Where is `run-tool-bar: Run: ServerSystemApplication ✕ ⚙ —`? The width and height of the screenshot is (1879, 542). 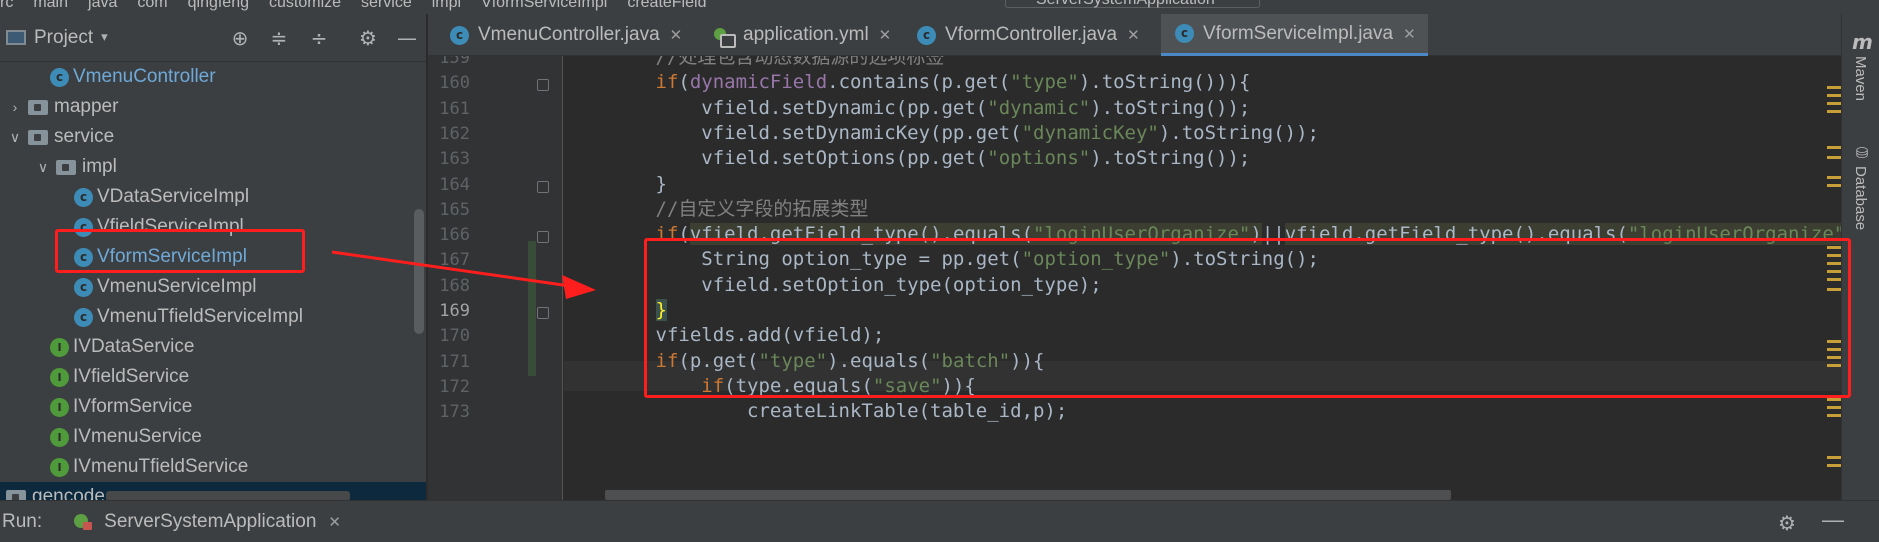 run-tool-bar: Run: ServerSystemApplication ✕ ⚙ — is located at coordinates (939, 521).